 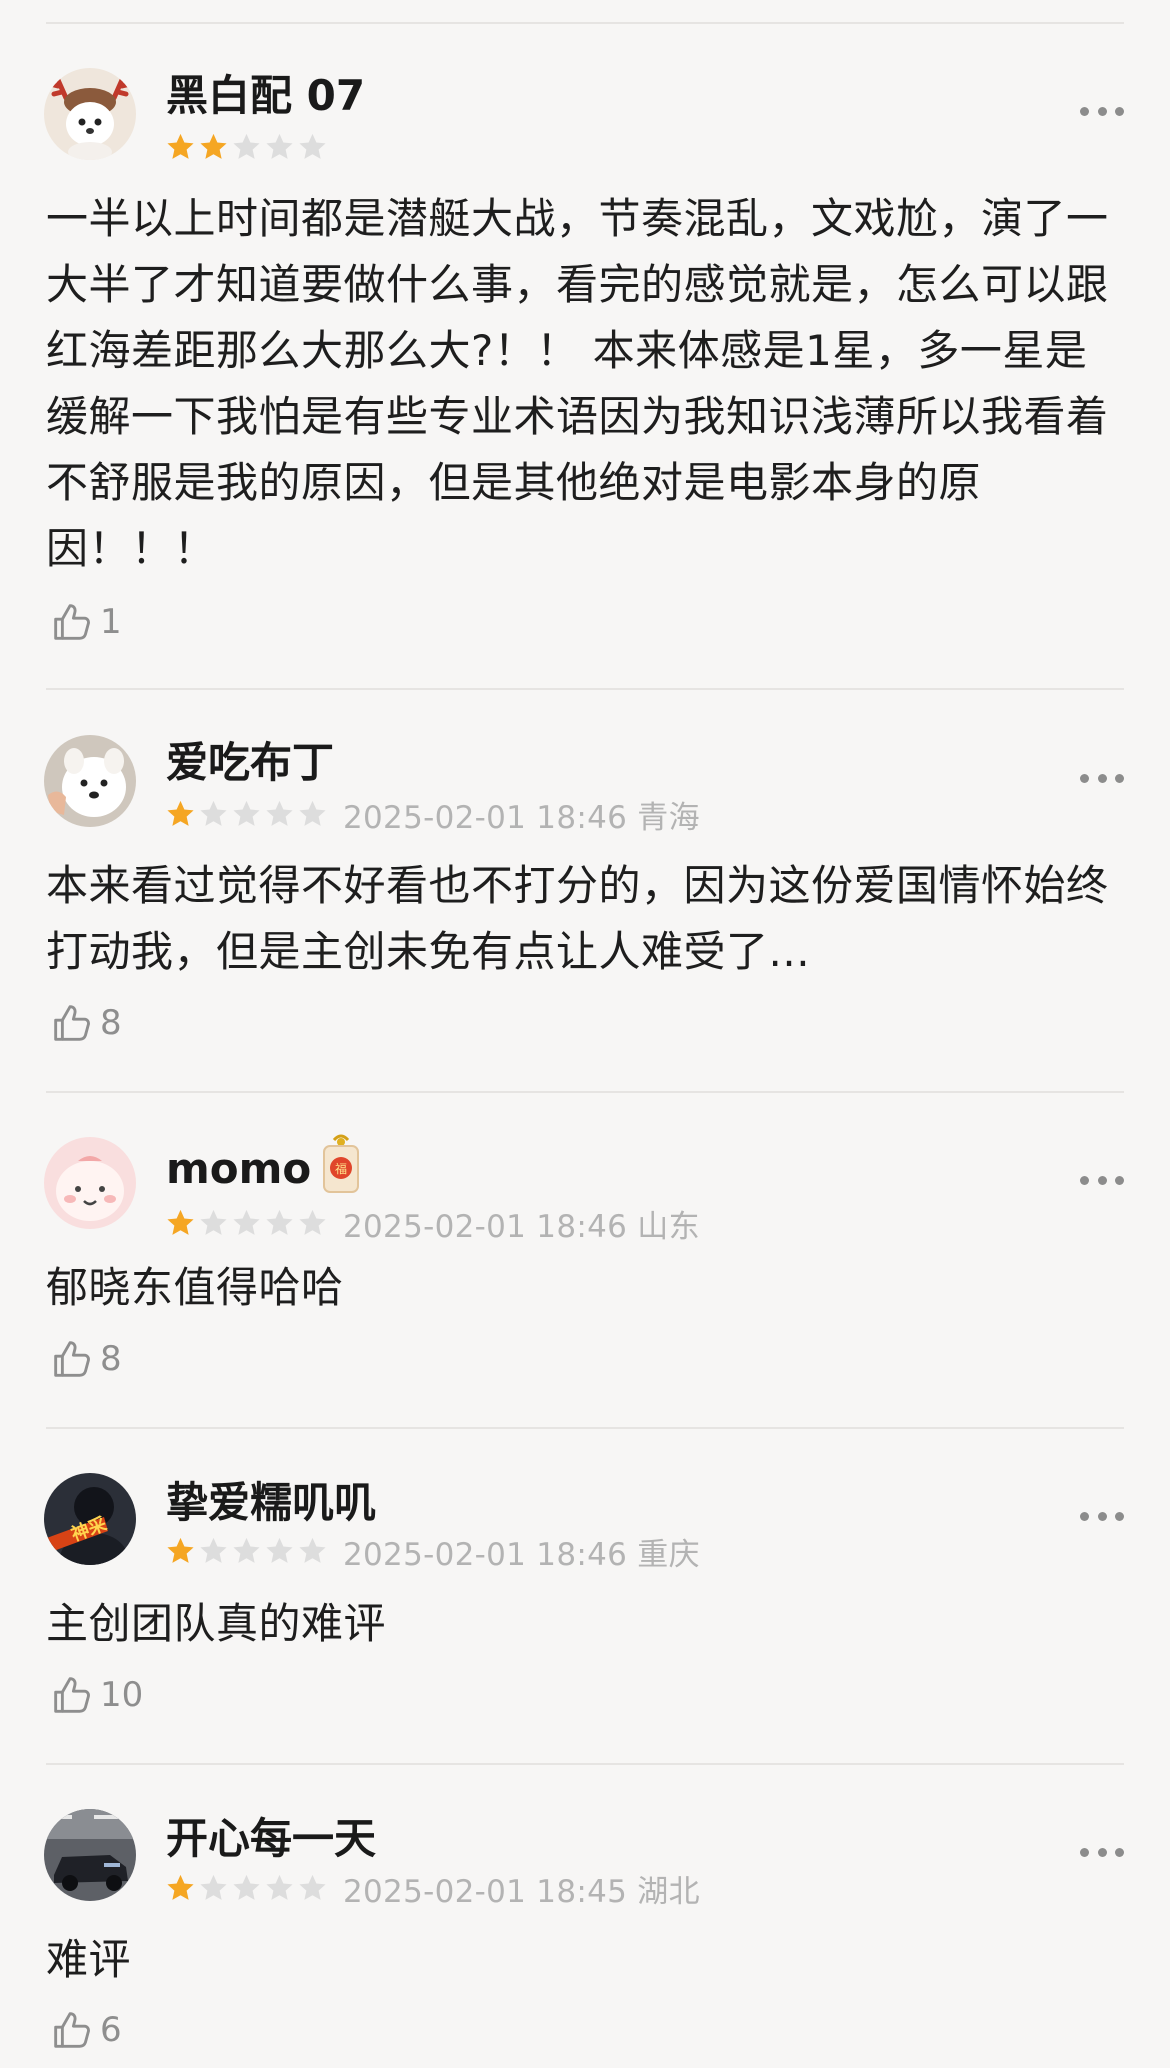 What do you see at coordinates (111, 2030) in the screenshot?
I see `like-count: 6` at bounding box center [111, 2030].